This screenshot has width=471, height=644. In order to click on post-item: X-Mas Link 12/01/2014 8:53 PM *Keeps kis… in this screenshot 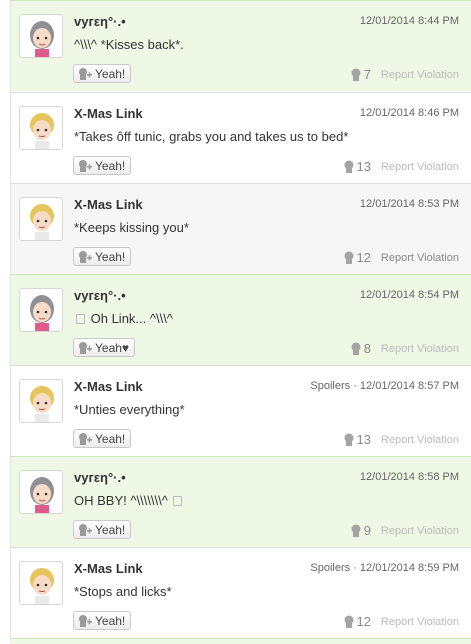, I will do `click(240, 228)`.